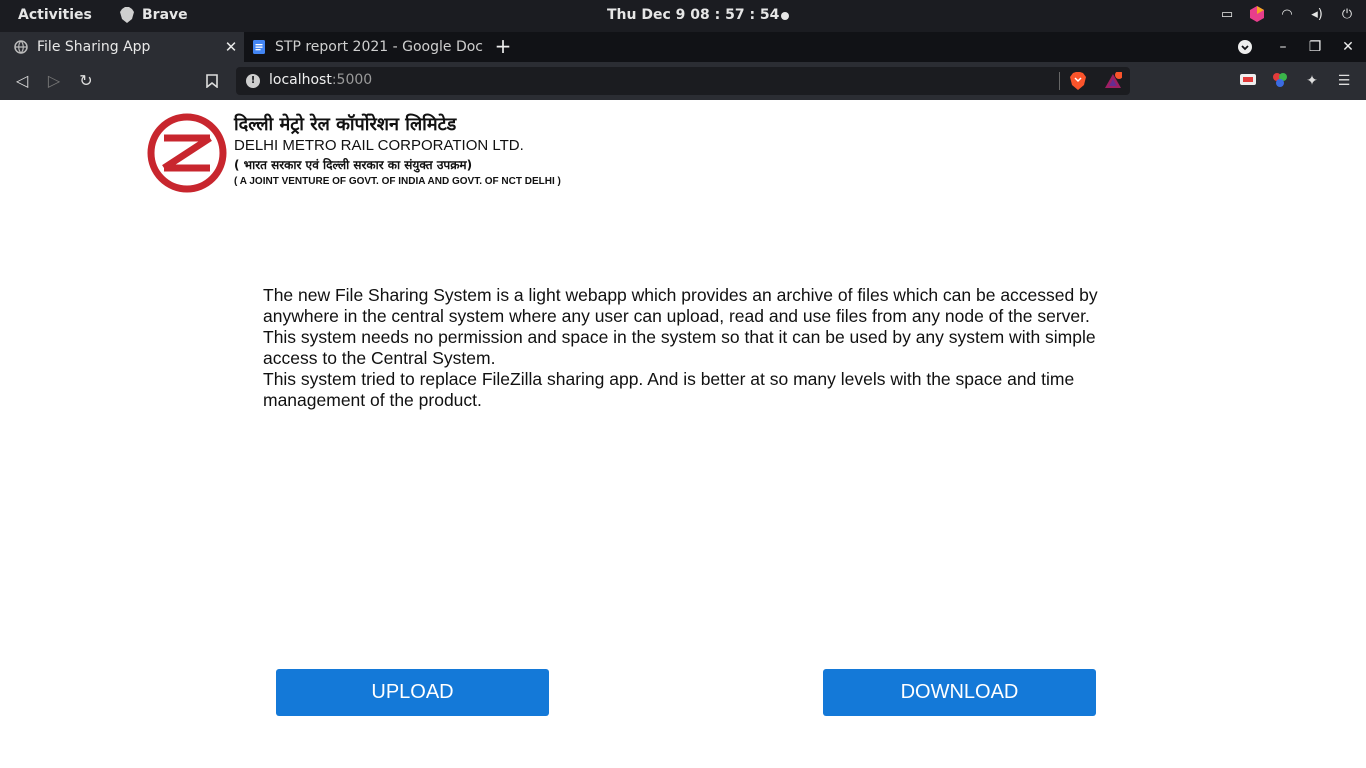 The width and height of the screenshot is (1366, 768). I want to click on url-host: localhost, so click(300, 80).